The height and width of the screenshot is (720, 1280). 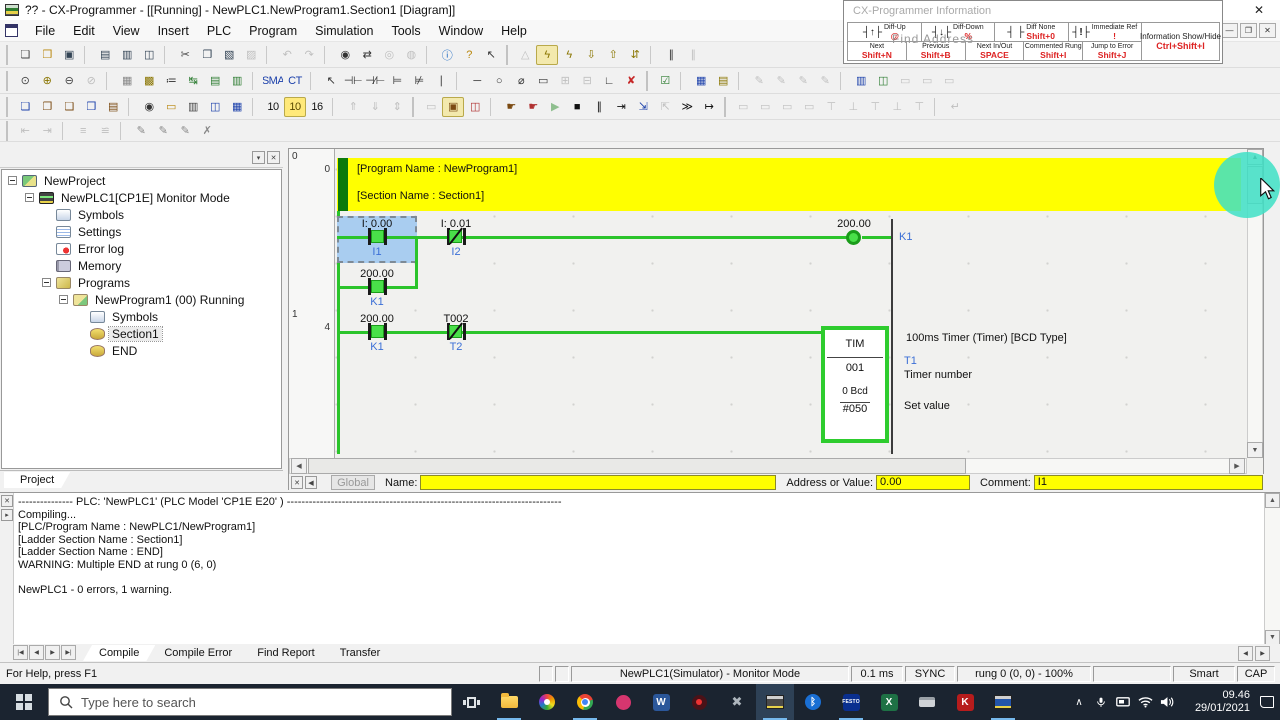 What do you see at coordinates (149, 81) in the screenshot?
I see `toolbar-button-io-comment-view: ▩` at bounding box center [149, 81].